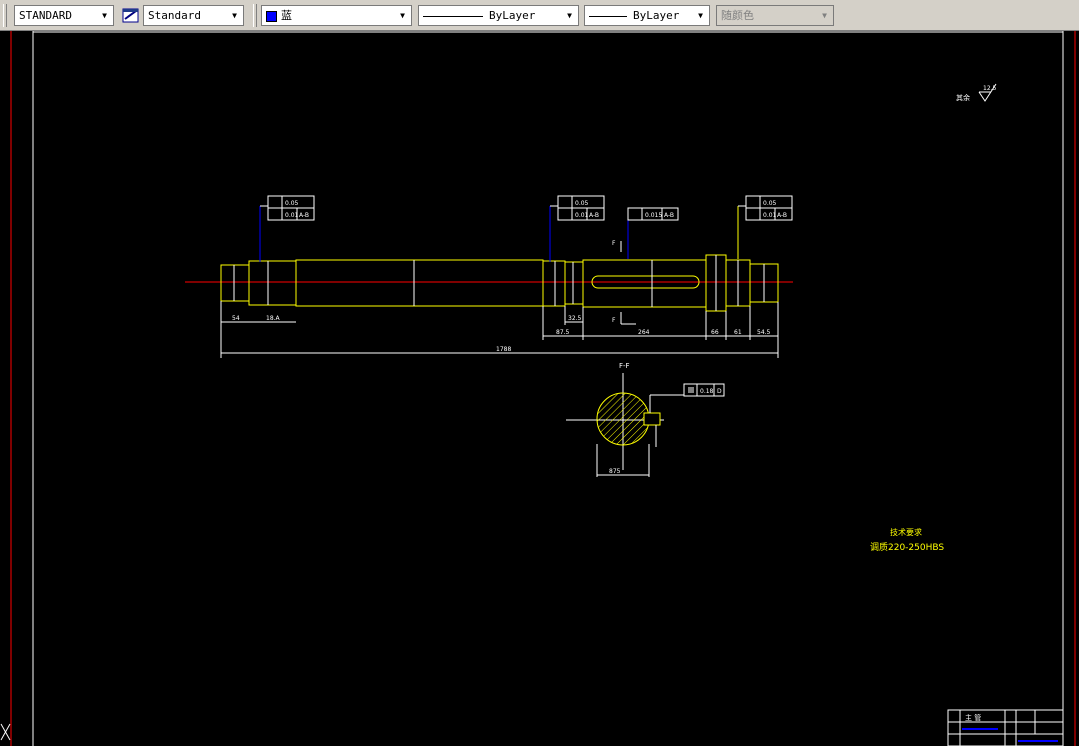 This screenshot has width=1079, height=746. What do you see at coordinates (719, 391) in the screenshot?
I see `svg-text: D` at bounding box center [719, 391].